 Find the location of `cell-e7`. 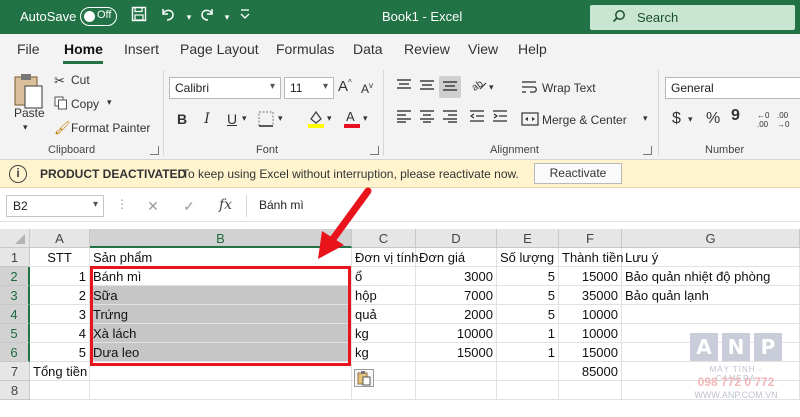

cell-e7 is located at coordinates (528, 371).